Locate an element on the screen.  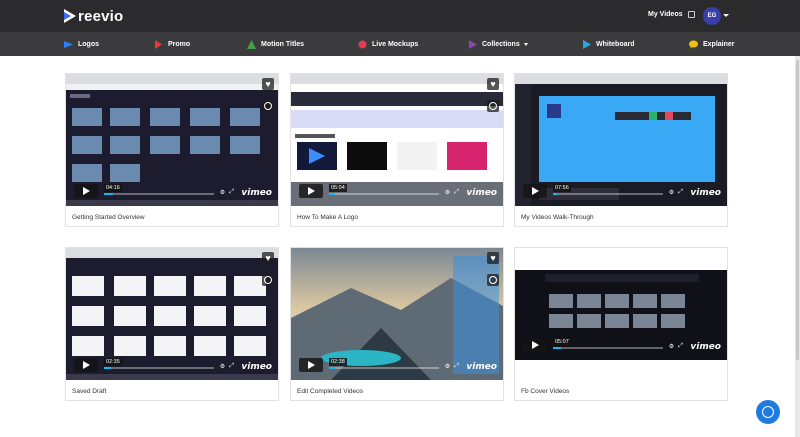
scrollbar-thumb is located at coordinates (797, 210).